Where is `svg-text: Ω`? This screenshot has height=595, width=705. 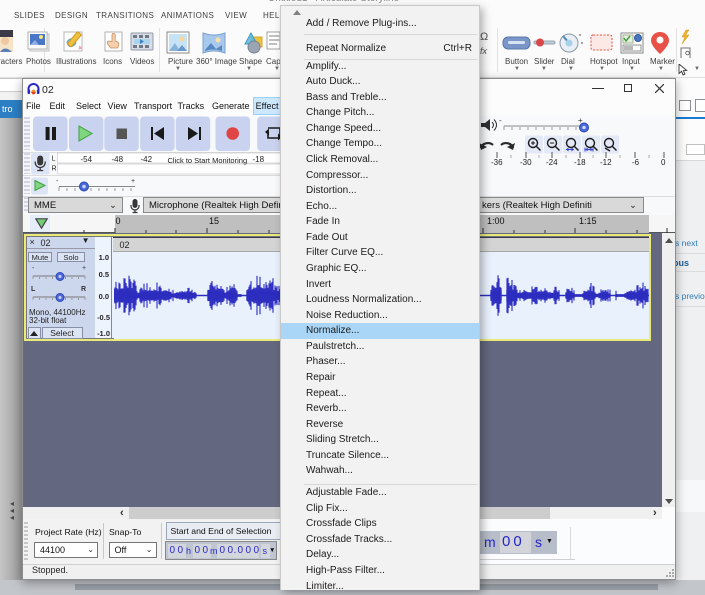
svg-text: Ω is located at coordinates (484, 37).